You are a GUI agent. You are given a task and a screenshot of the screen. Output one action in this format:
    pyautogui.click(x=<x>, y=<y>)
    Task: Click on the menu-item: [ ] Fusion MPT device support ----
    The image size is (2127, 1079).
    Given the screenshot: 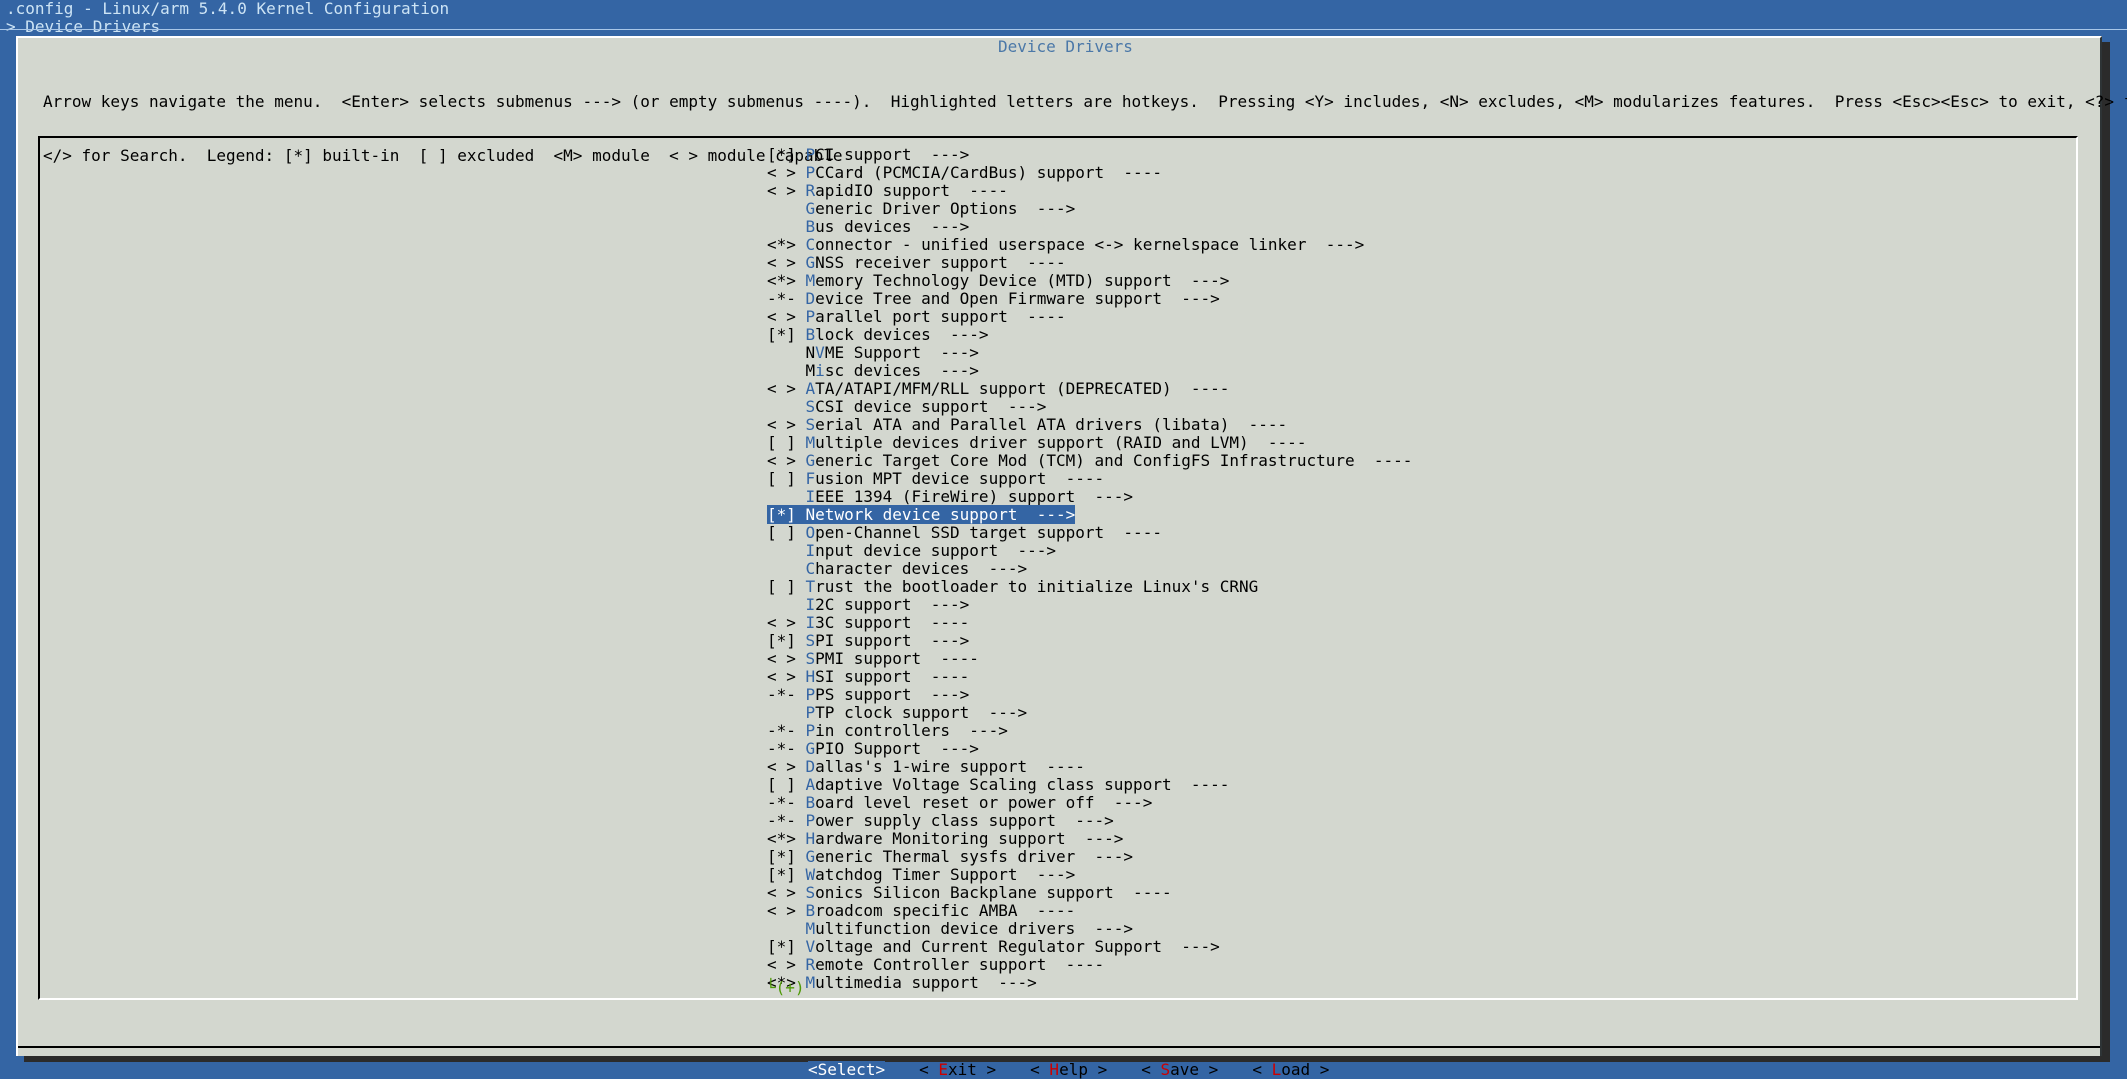 What is the action you would take?
    pyautogui.click(x=1089, y=479)
    